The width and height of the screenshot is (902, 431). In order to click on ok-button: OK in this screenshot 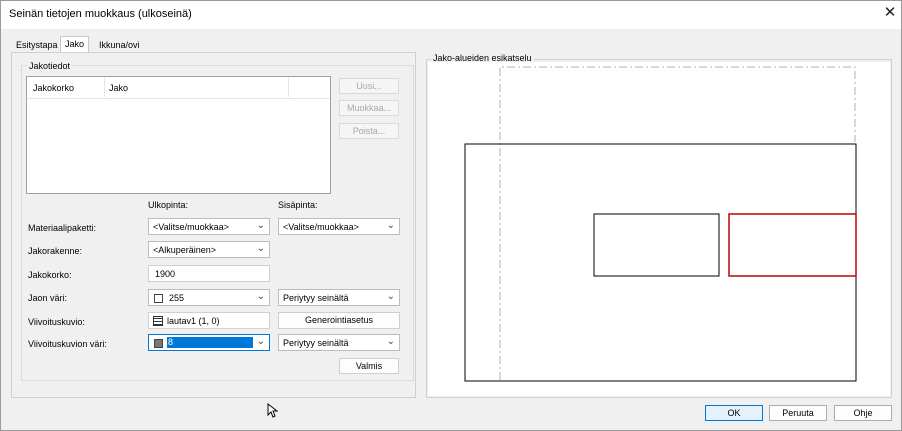, I will do `click(734, 413)`.